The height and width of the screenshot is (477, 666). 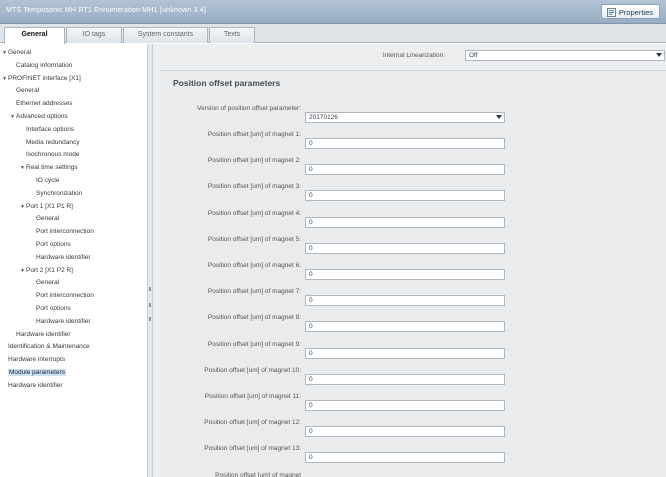 I want to click on dropdown-arrow-icon, so click(x=499, y=117).